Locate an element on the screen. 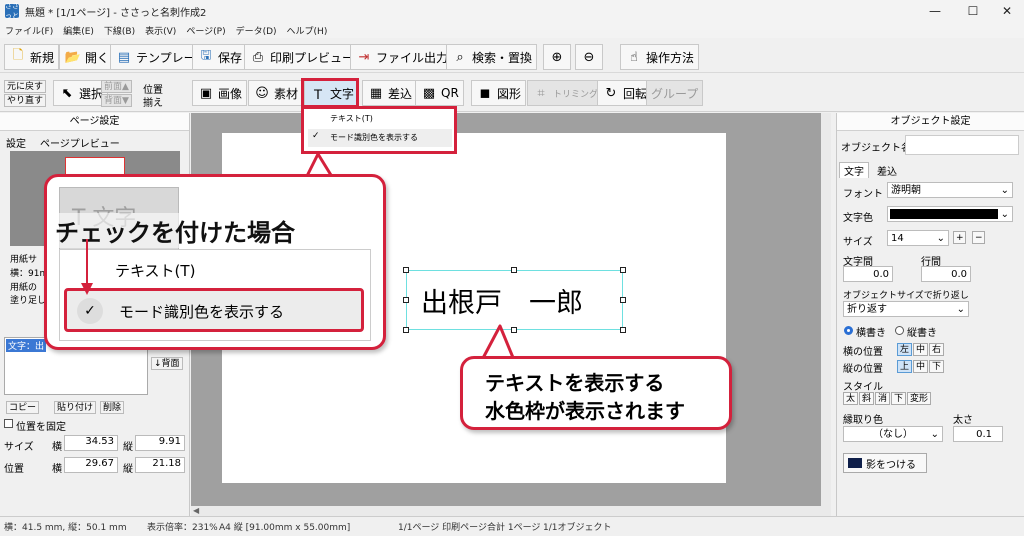  callout-line-1: テキストを表示する is located at coordinates (575, 383).